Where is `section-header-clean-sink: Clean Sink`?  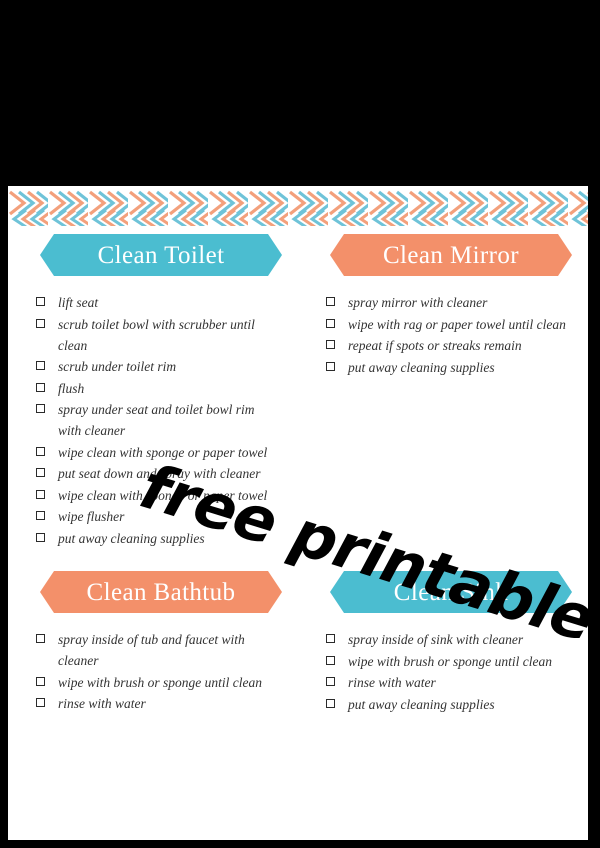
section-header-clean-sink: Clean Sink is located at coordinates (451, 592).